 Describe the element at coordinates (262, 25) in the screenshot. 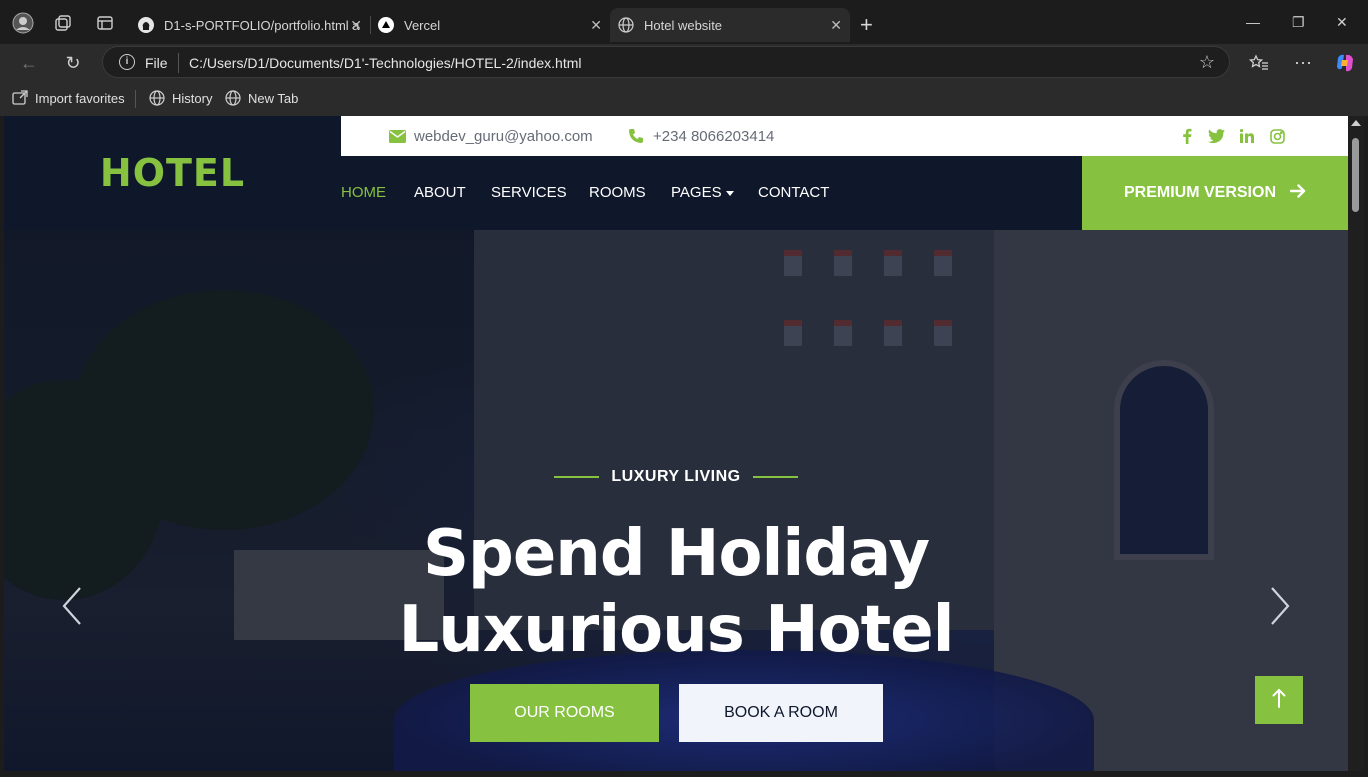

I see `tab-title: D1-s-PORTFOLIO/portfolio.html a` at that location.